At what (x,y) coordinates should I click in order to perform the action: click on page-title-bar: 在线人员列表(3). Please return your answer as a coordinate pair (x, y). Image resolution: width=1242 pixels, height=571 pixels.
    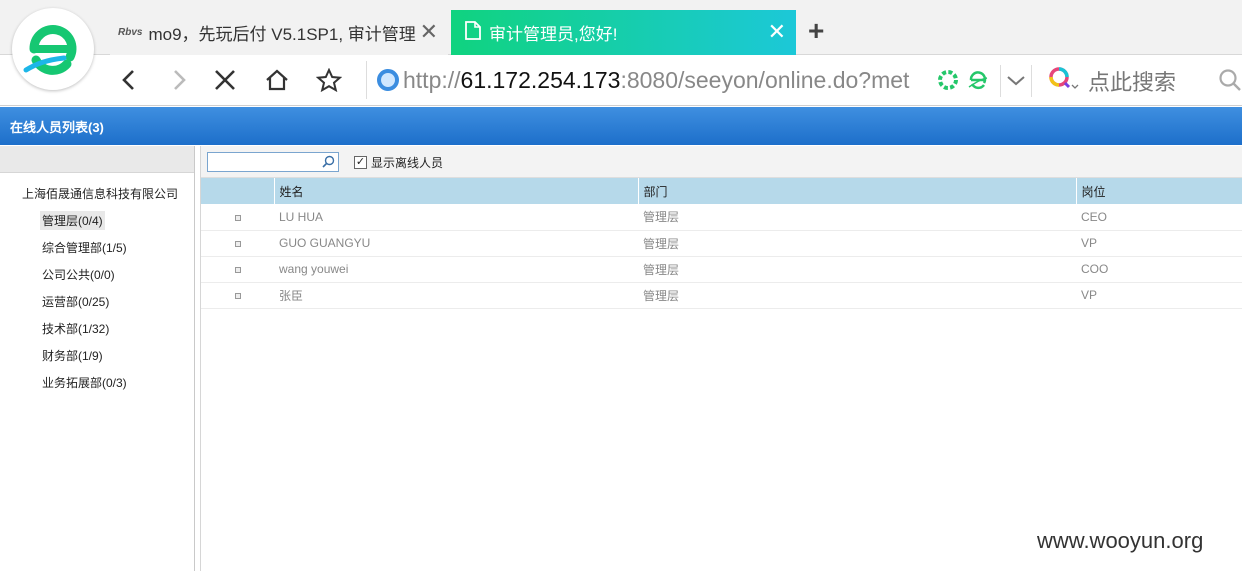
    Looking at the image, I should click on (621, 126).